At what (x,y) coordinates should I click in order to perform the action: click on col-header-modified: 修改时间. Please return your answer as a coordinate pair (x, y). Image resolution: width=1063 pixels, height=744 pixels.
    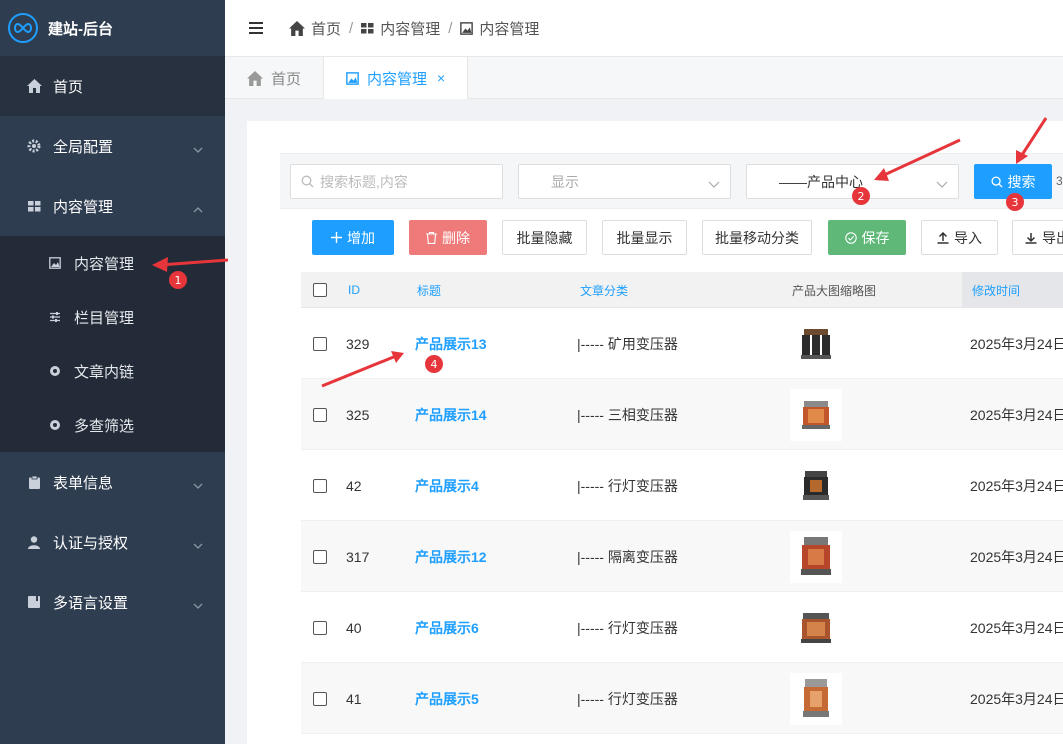
    Looking at the image, I should click on (1012, 290).